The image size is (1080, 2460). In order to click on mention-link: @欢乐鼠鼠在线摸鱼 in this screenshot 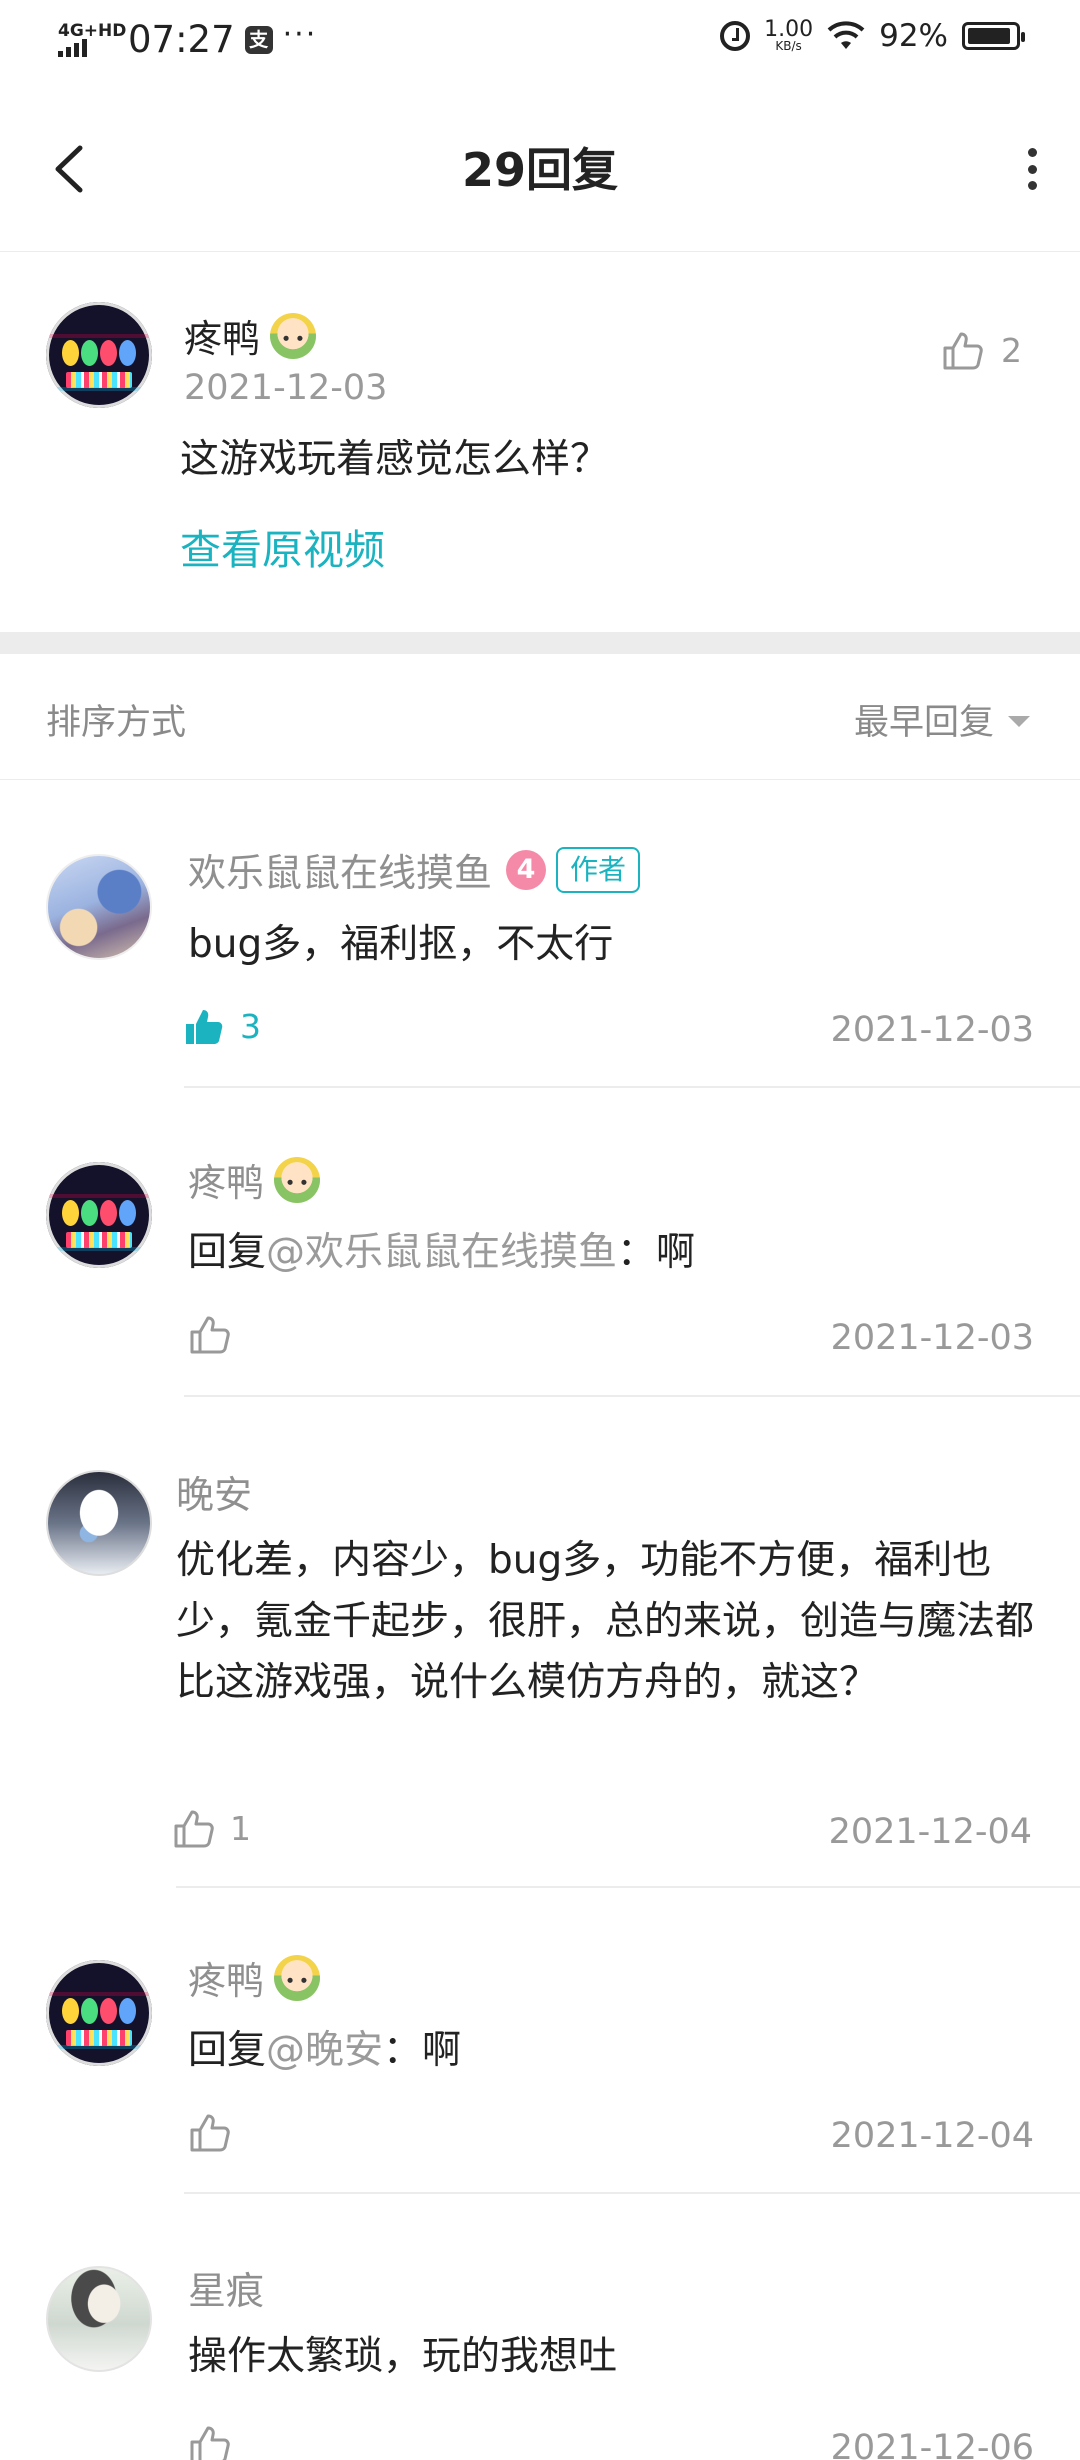, I will do `click(441, 1252)`.